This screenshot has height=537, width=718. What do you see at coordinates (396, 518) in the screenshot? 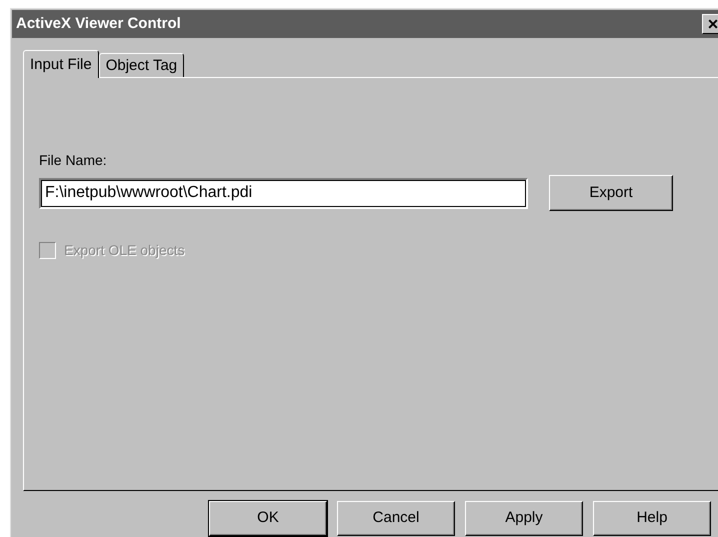
I see `dialog-button: Cancel` at bounding box center [396, 518].